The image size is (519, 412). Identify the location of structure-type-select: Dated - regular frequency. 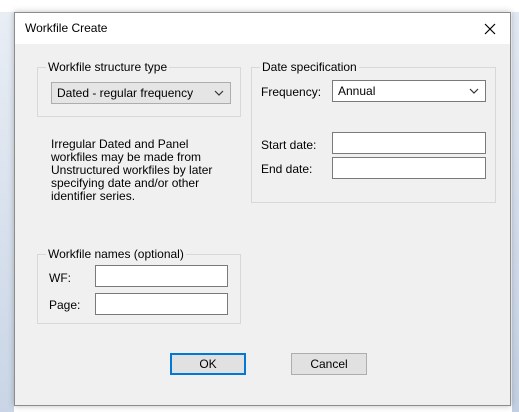
(141, 93).